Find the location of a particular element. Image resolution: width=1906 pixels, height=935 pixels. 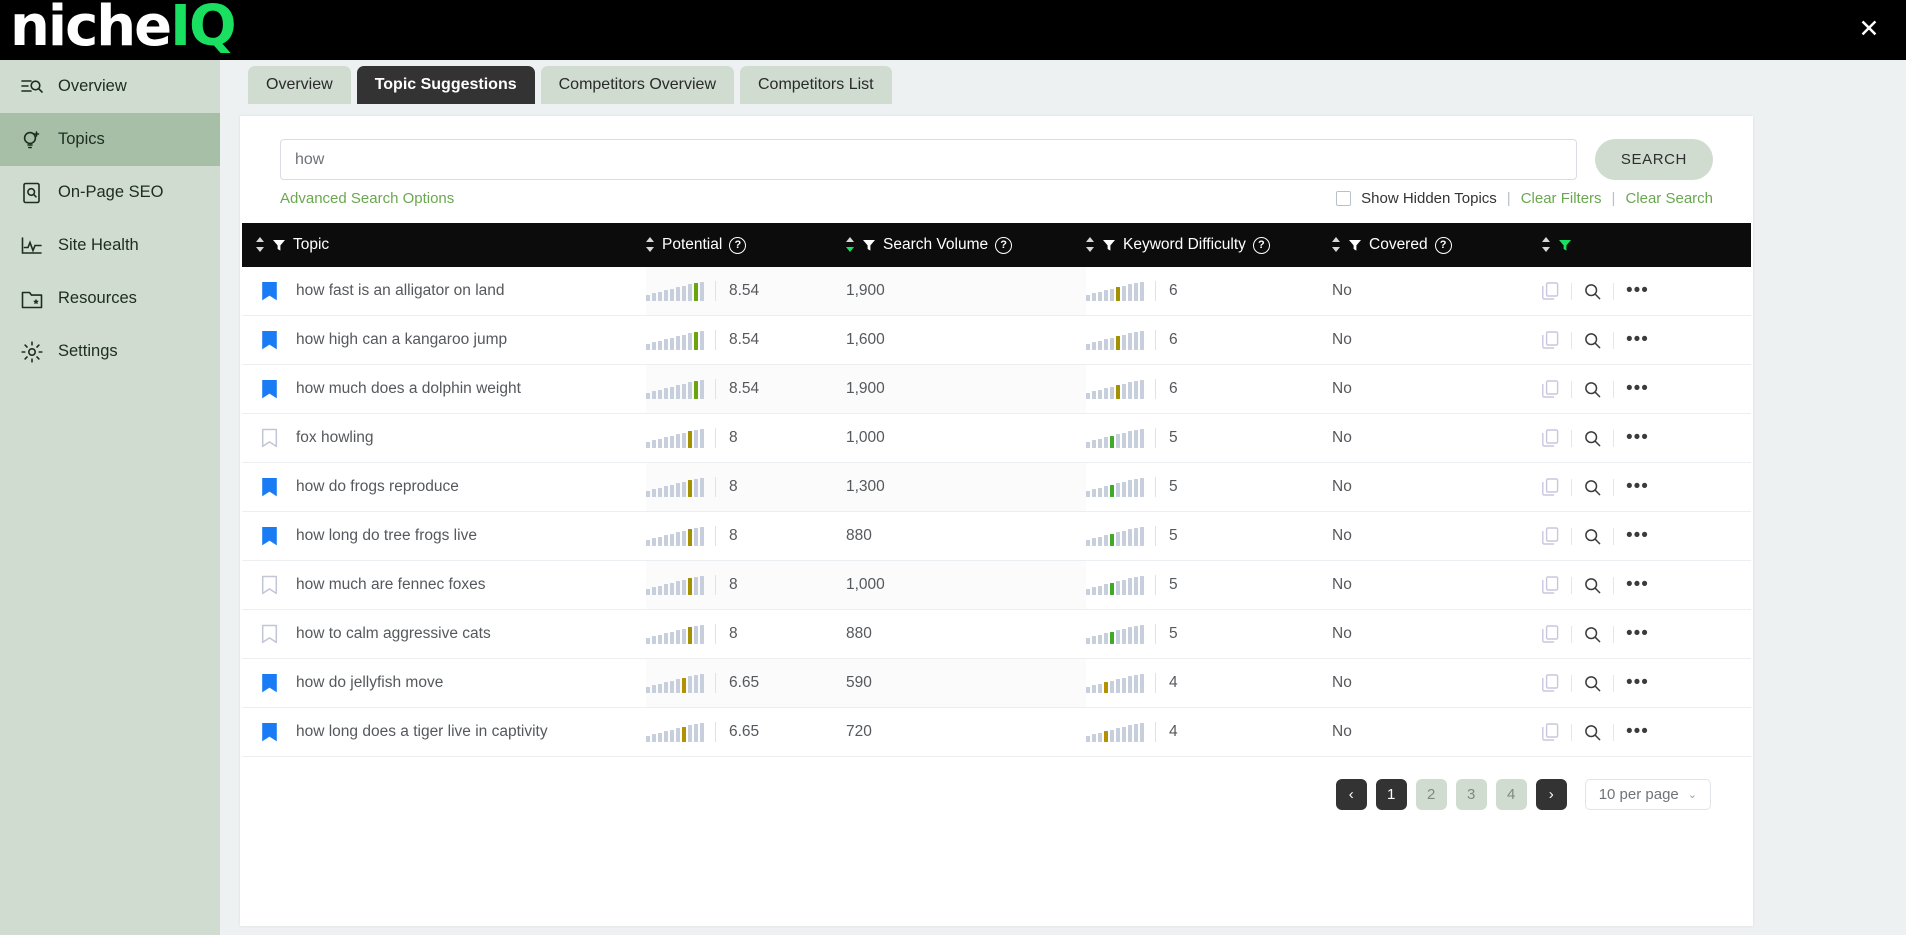

gauge-bars is located at coordinates (1115, 634).